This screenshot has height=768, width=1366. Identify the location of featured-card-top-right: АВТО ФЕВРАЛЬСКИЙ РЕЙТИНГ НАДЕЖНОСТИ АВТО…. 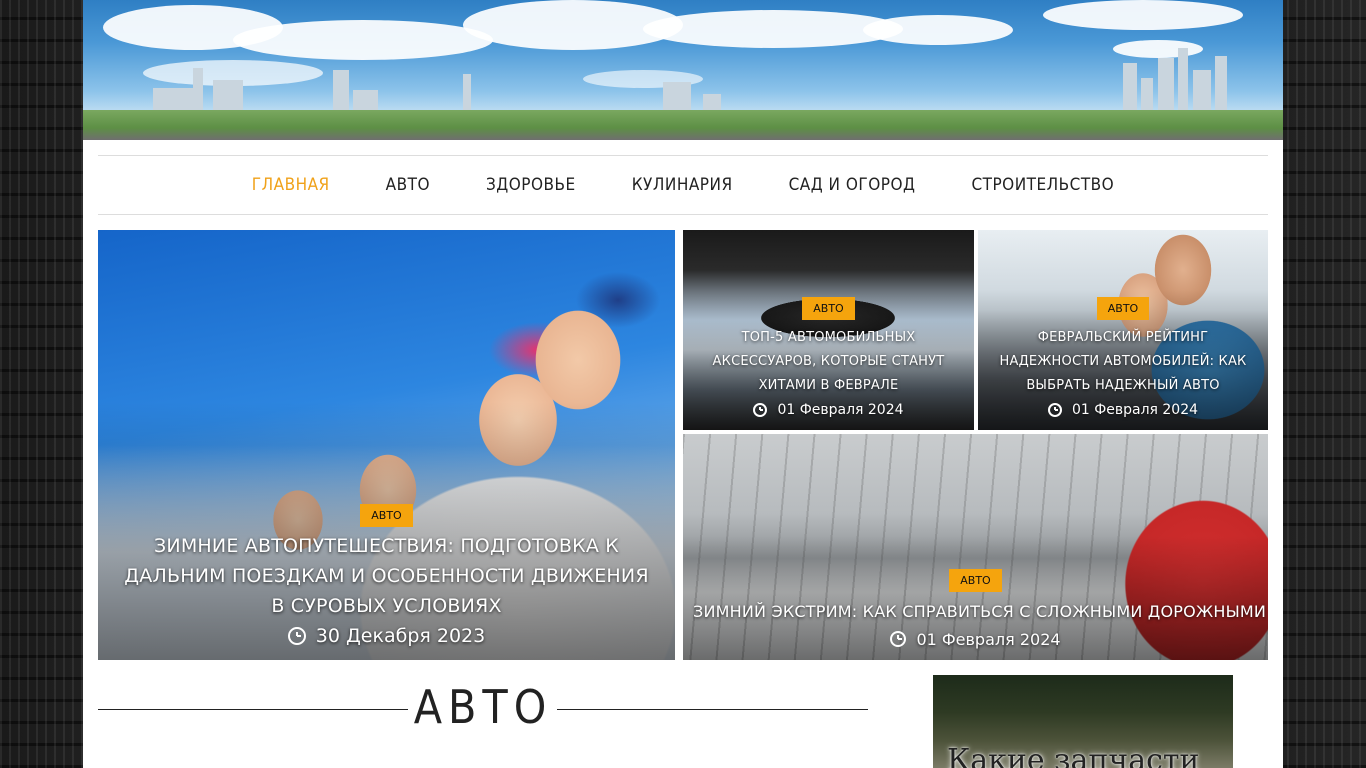
(1123, 330).